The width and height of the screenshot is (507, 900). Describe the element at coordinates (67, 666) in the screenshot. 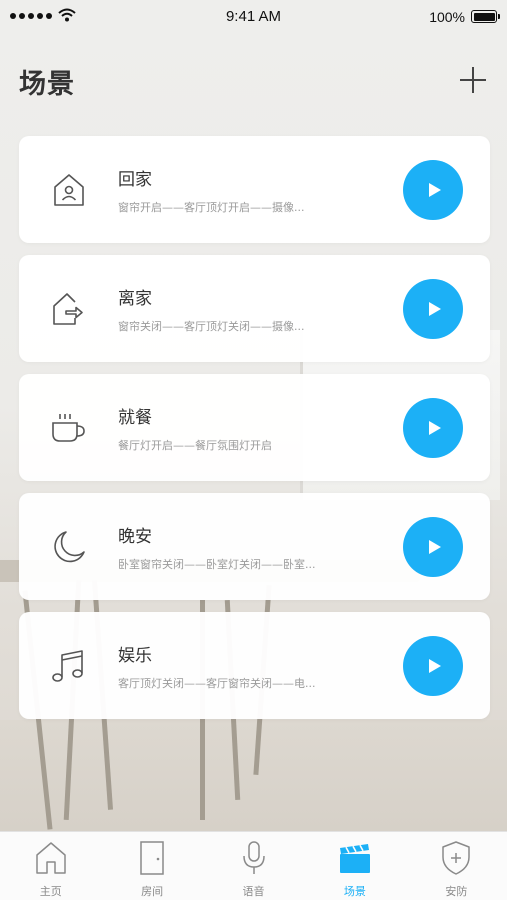

I see `music-note-icon` at that location.